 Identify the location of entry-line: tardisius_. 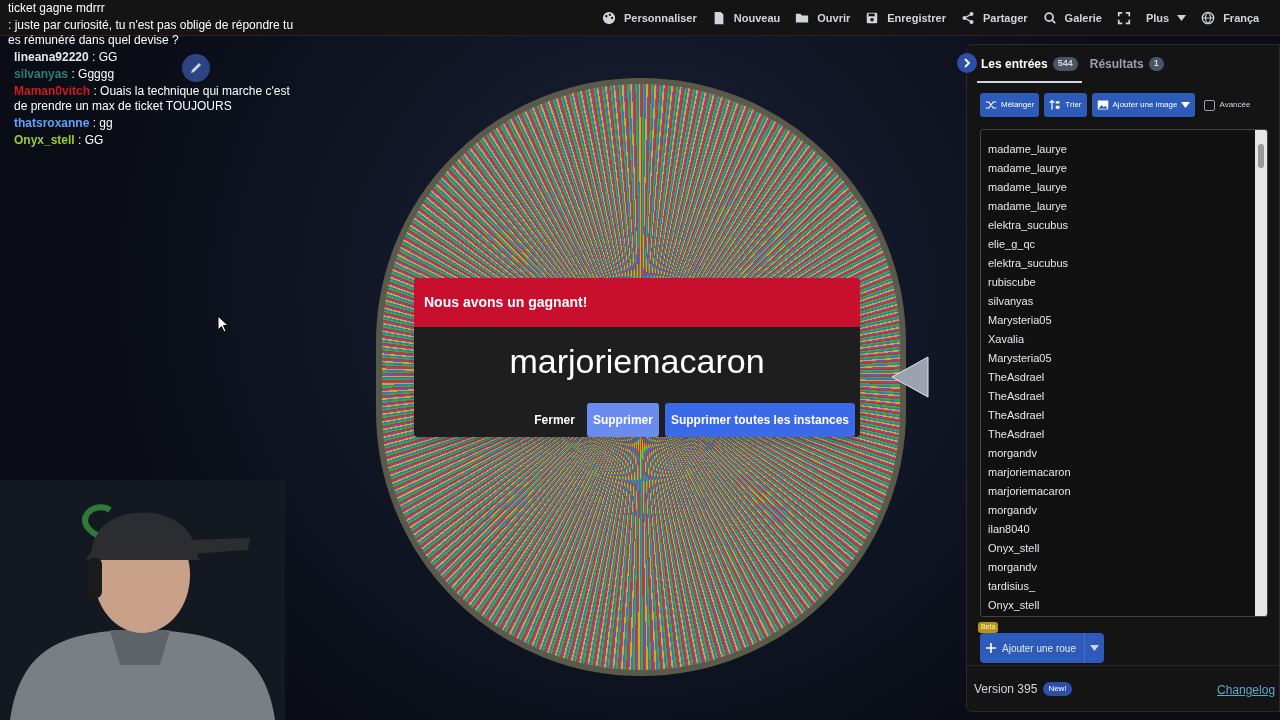
(1012, 586).